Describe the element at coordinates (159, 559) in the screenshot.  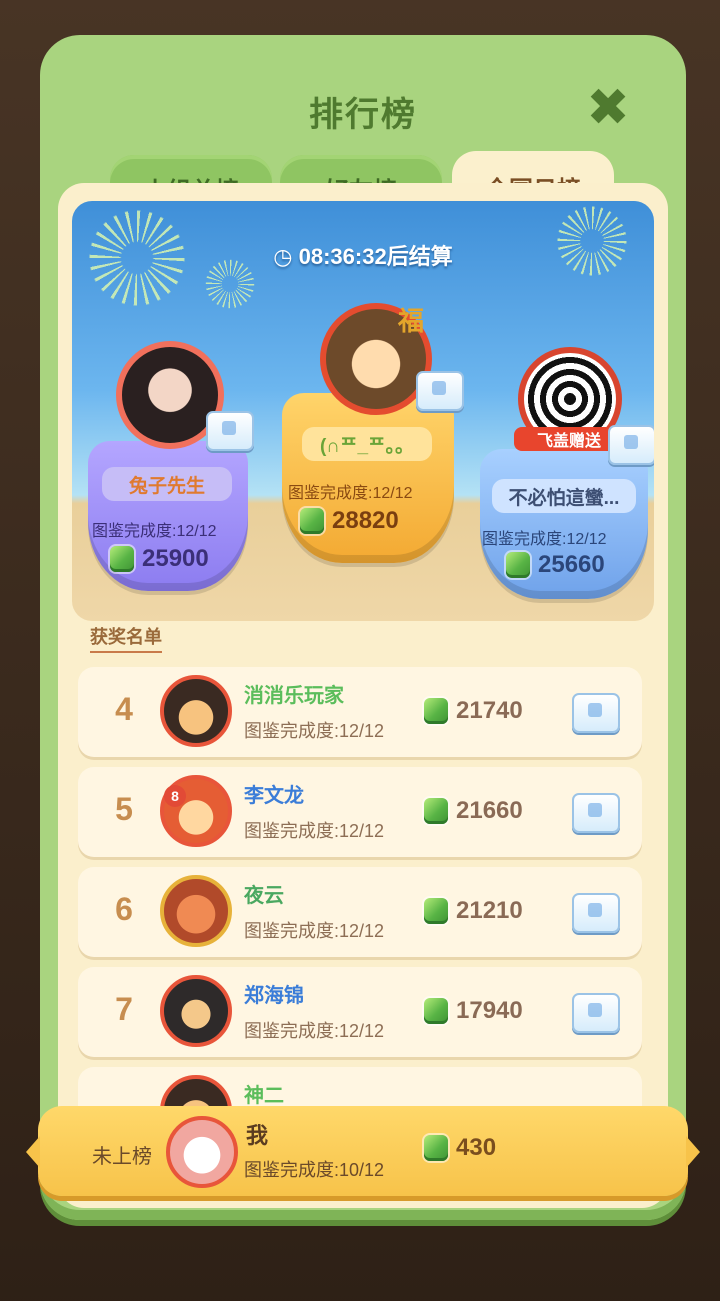
I see `score: 25900` at that location.